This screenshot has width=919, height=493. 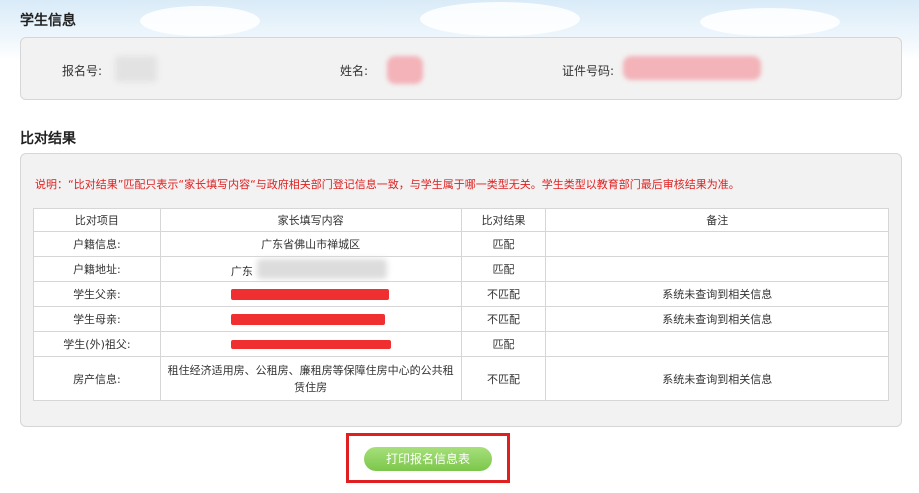 I want to click on row-item: 学生父亲:, so click(x=97, y=294).